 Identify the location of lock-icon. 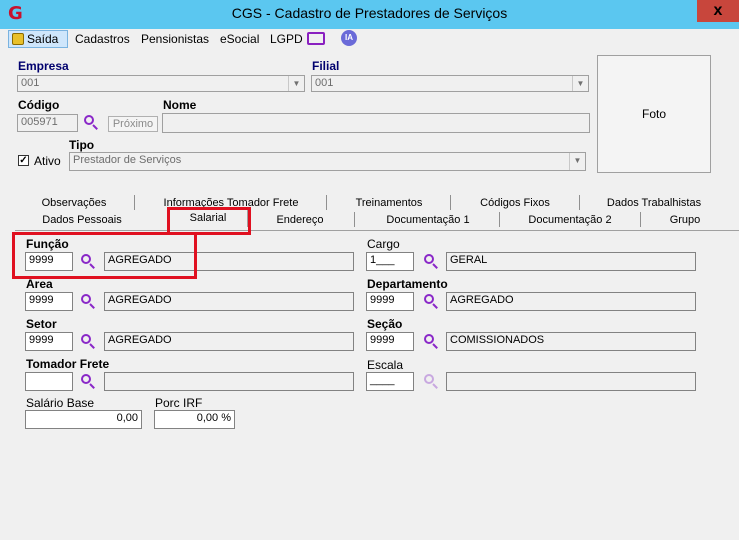
(18, 39).